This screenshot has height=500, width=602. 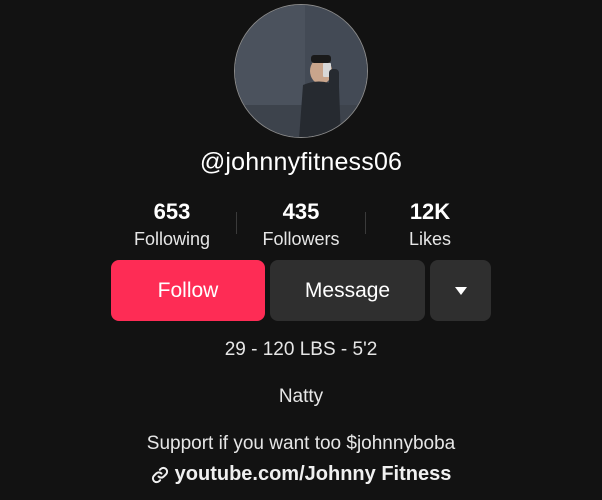 What do you see at coordinates (301, 162) in the screenshot?
I see `username: @johnnyfitness06` at bounding box center [301, 162].